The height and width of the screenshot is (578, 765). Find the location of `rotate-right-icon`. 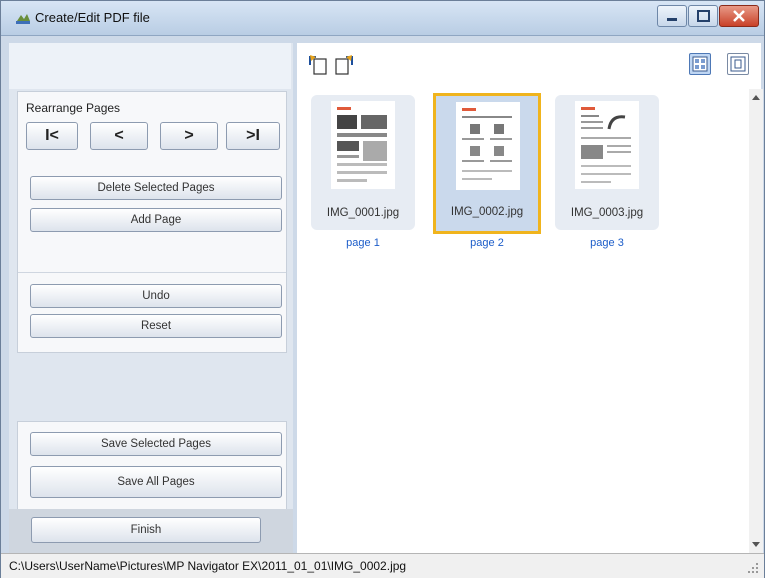

rotate-right-icon is located at coordinates (344, 65).